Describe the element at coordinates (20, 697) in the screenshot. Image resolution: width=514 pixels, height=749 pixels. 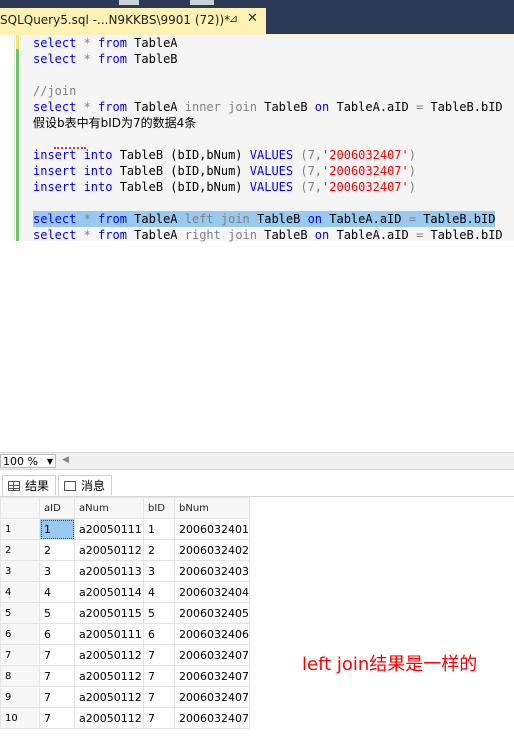
I see `row-number: 9` at that location.